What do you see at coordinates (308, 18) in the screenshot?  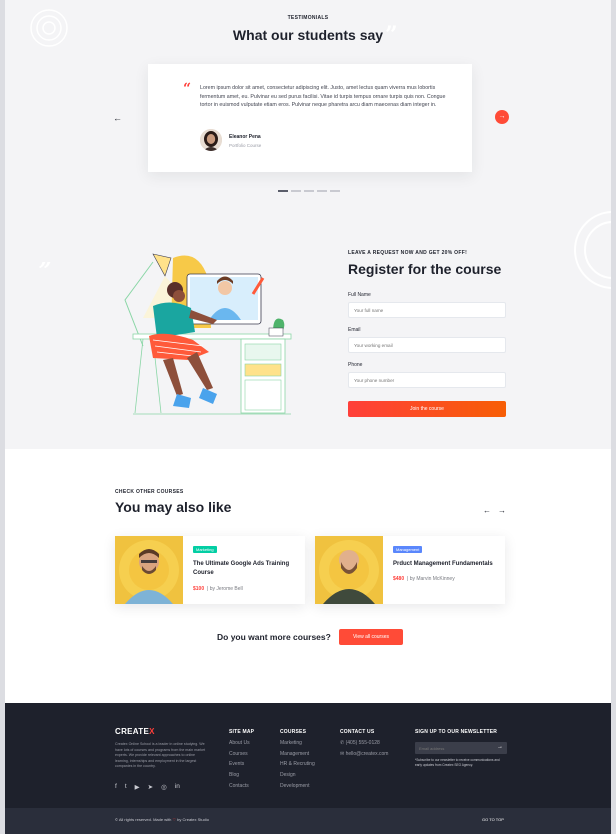 I see `testimonials-eyebrow: TESTIMONIALS` at bounding box center [308, 18].